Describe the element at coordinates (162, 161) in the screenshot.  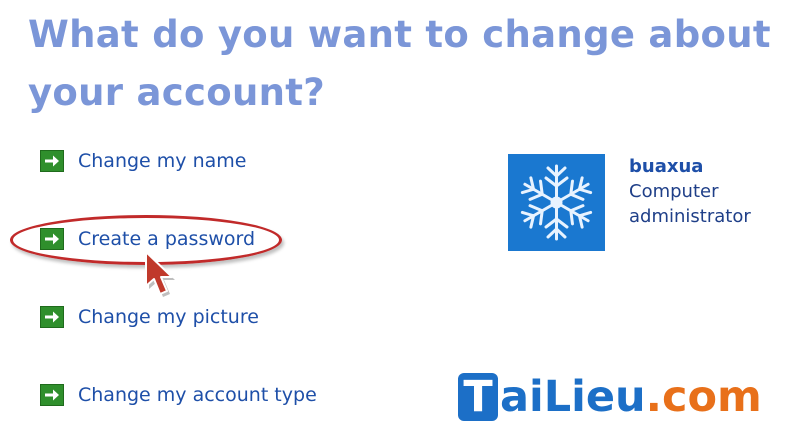
I see `task-label: Change my name` at that location.